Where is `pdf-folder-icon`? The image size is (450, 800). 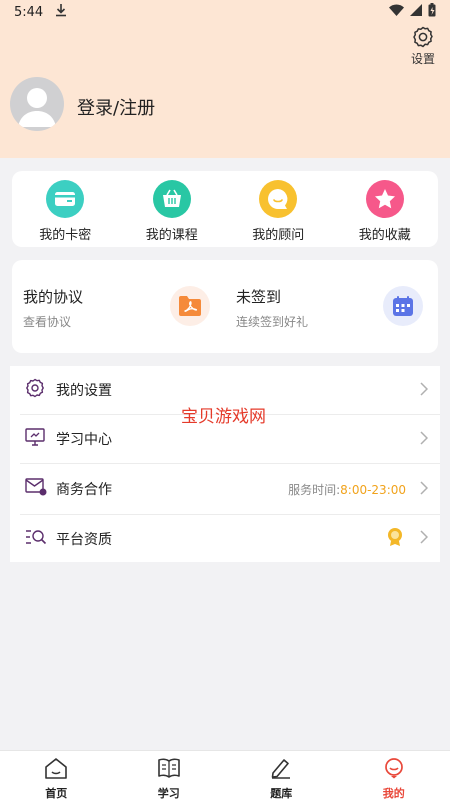
pdf-folder-icon is located at coordinates (190, 306).